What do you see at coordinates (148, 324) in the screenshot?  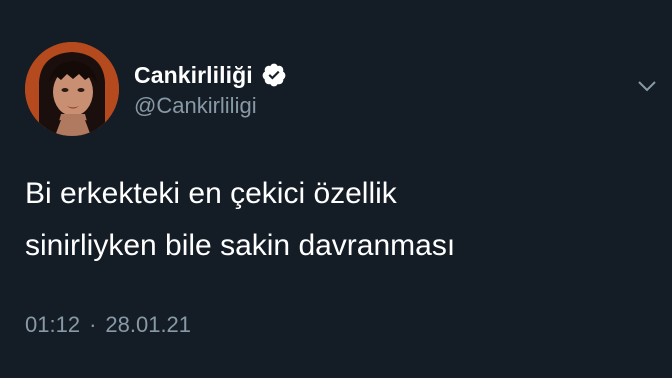 I see `tweet-date: 28.01.21` at bounding box center [148, 324].